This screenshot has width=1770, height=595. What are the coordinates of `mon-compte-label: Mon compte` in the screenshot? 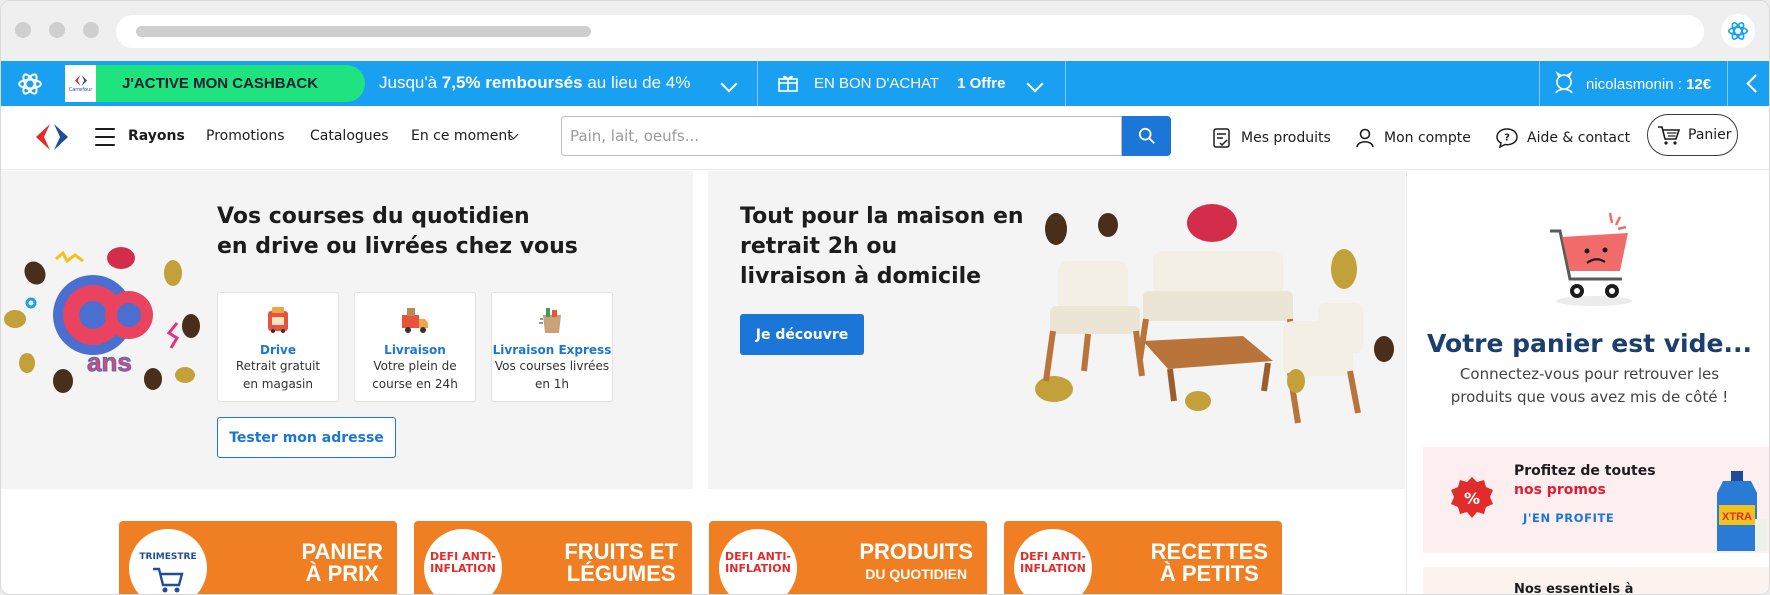 It's located at (1427, 138).